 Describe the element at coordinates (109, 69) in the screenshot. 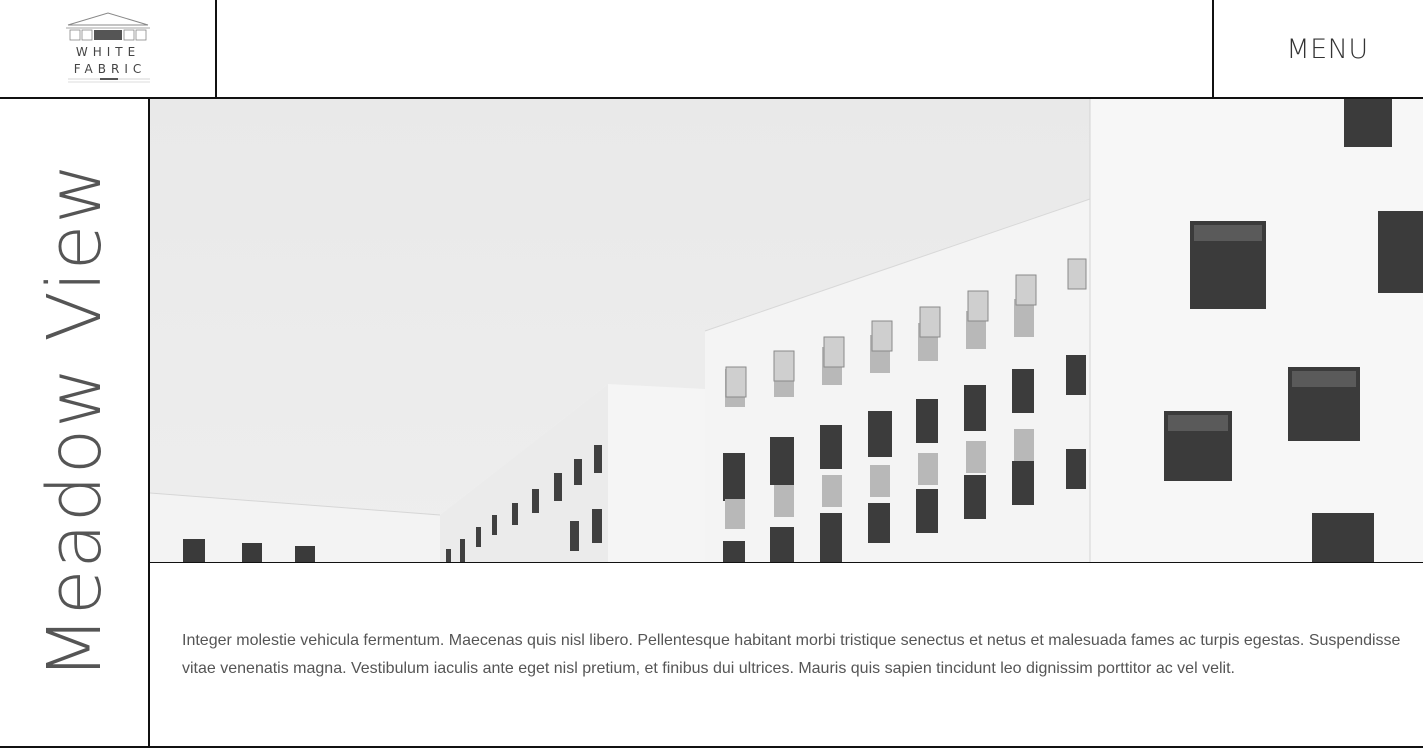

I see `svg-text: FABRIC` at that location.